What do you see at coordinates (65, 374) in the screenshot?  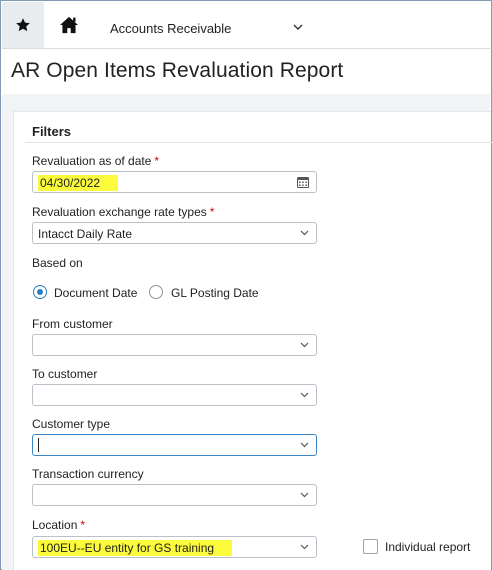 I see `to-customer-label: To customer` at bounding box center [65, 374].